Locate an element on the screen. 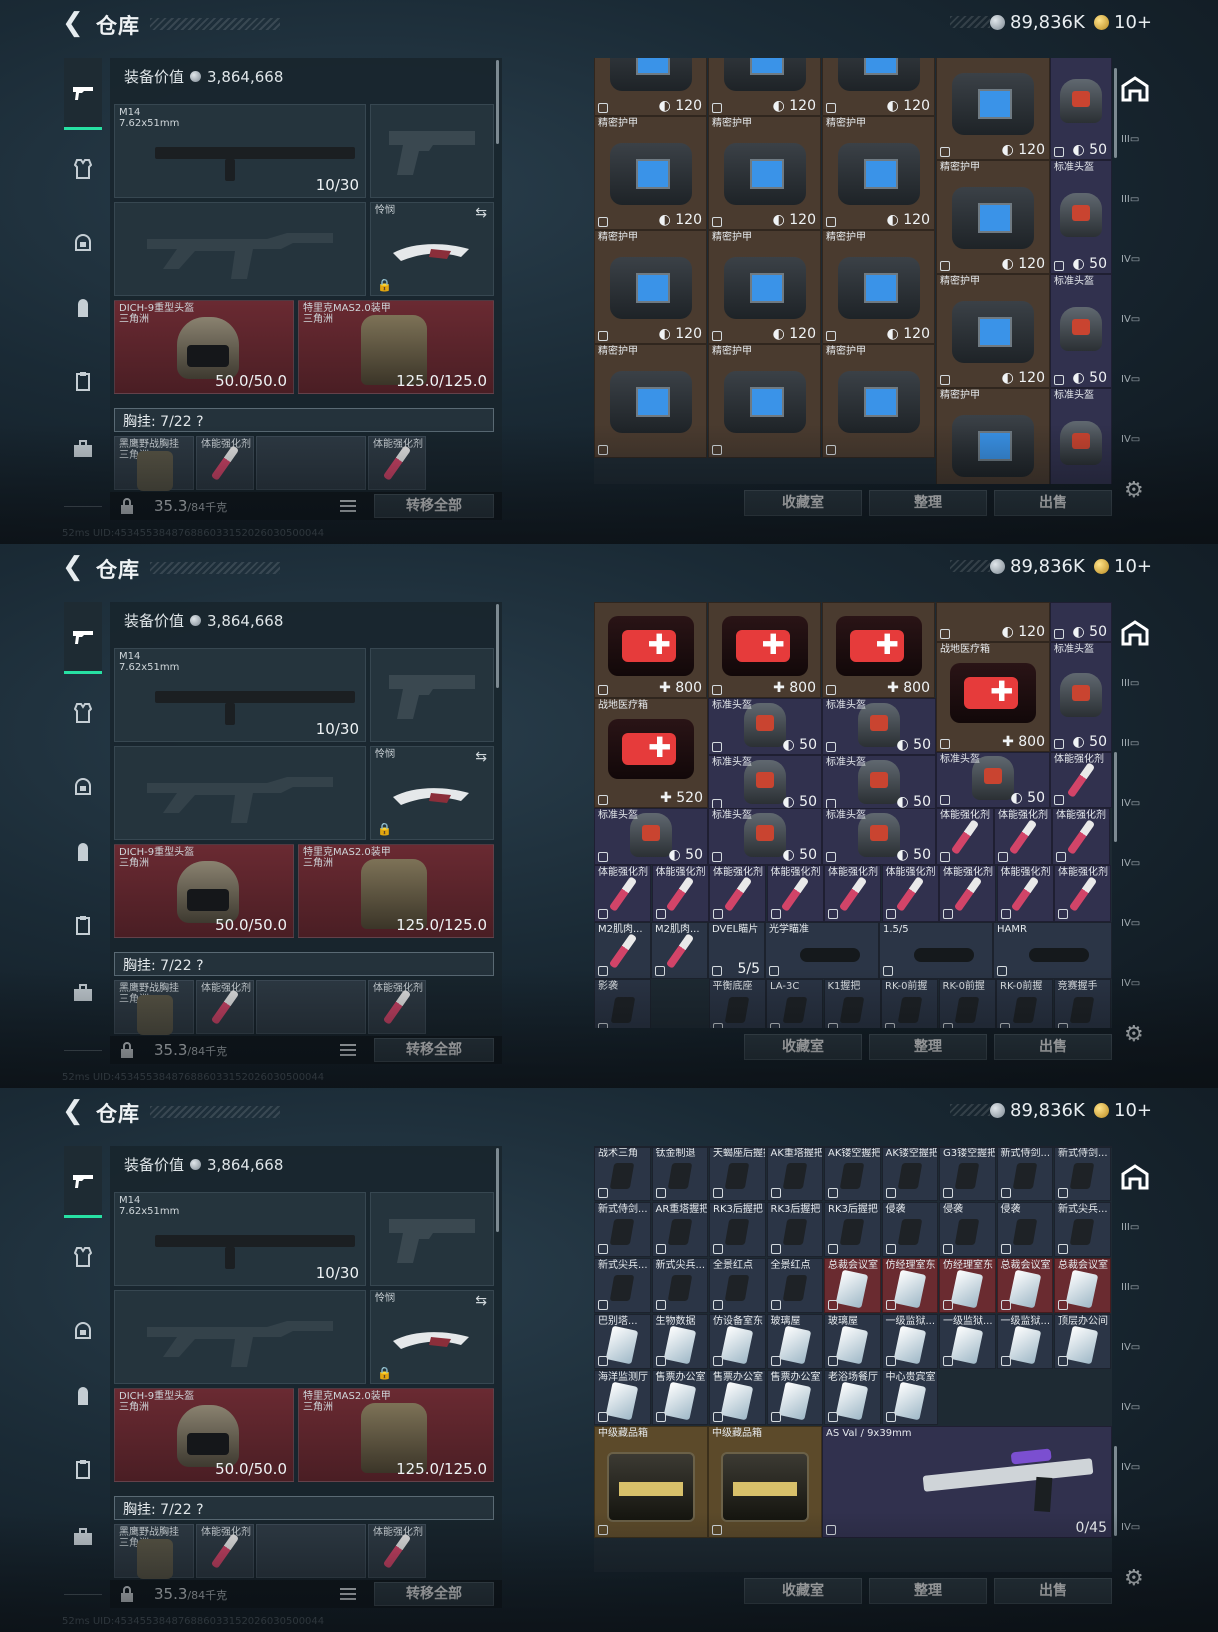 The width and height of the screenshot is (1218, 1632). helmet-slot: DICH-9重型头盔 三角洲 50.0/50.0 is located at coordinates (204, 1435).